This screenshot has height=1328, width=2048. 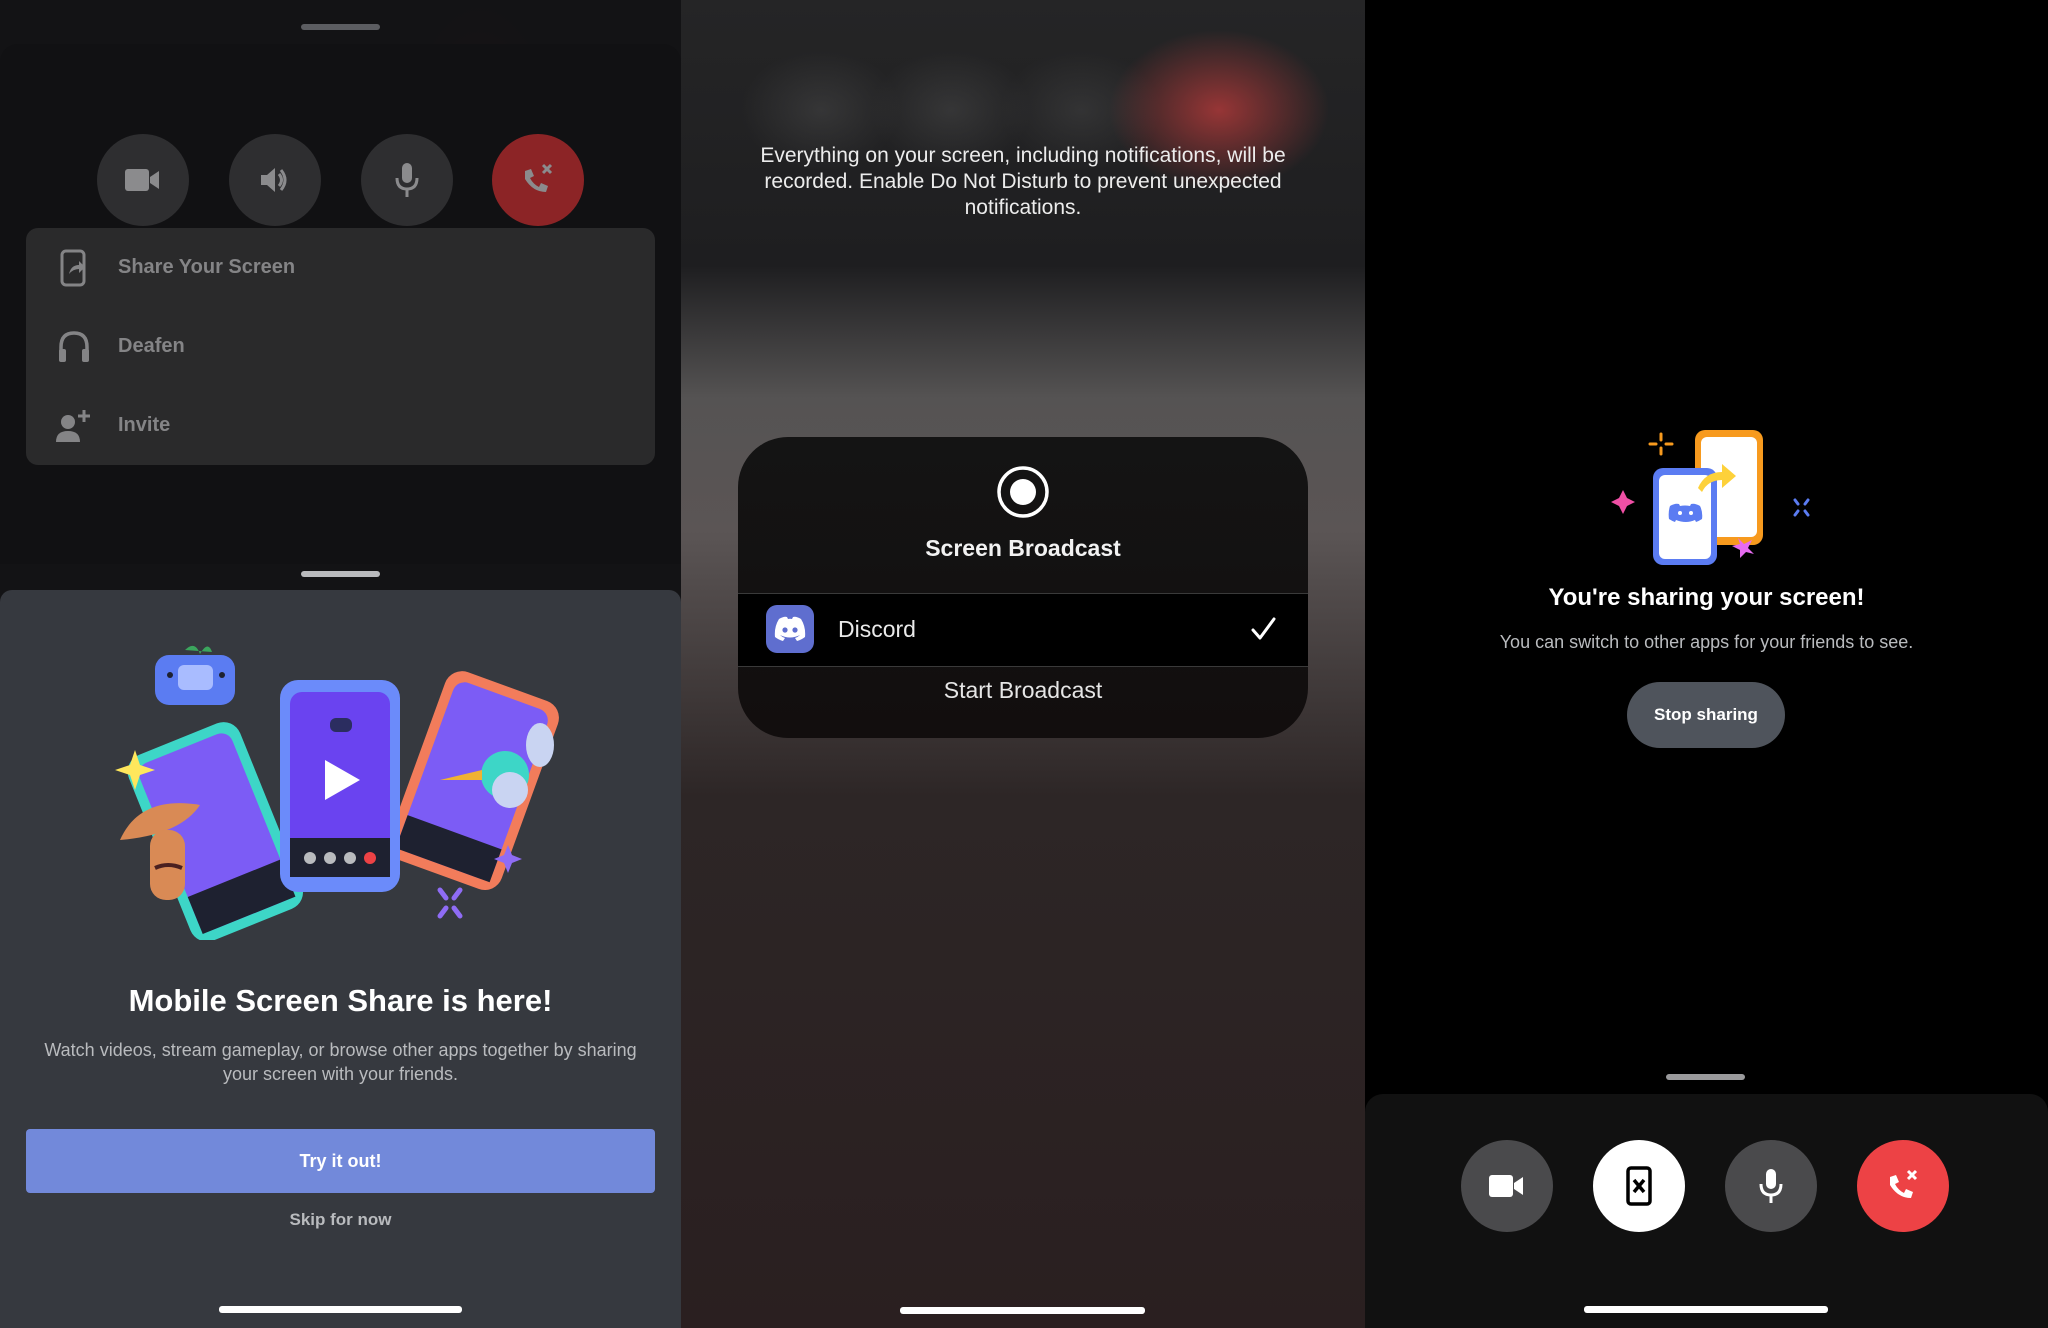 I want to click on screen-share-illustration, so click(x=337, y=792).